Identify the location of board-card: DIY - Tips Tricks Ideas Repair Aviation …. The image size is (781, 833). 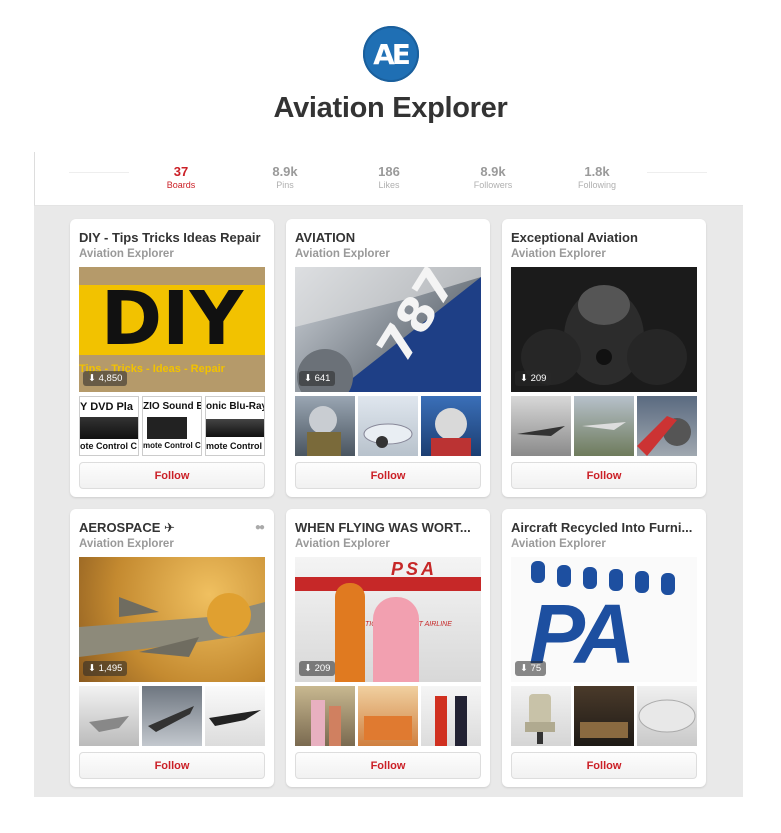
(172, 358).